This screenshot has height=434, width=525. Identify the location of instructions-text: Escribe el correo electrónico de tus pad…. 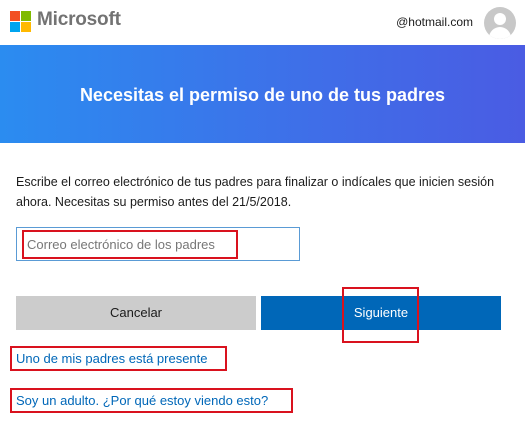
(255, 192).